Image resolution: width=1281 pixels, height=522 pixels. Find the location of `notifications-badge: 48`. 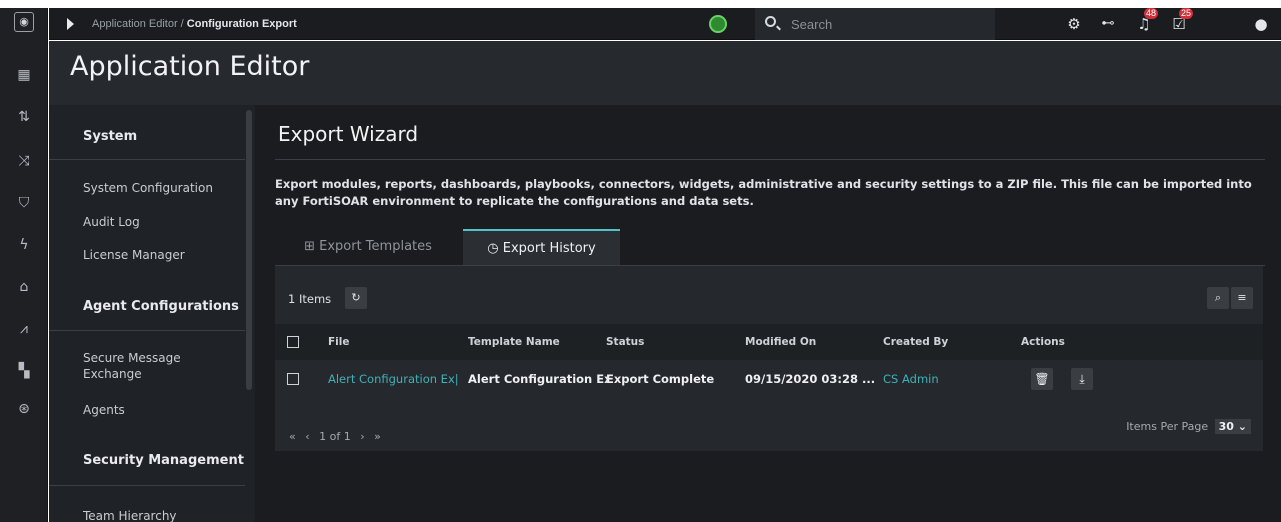

notifications-badge: 48 is located at coordinates (1151, 13).